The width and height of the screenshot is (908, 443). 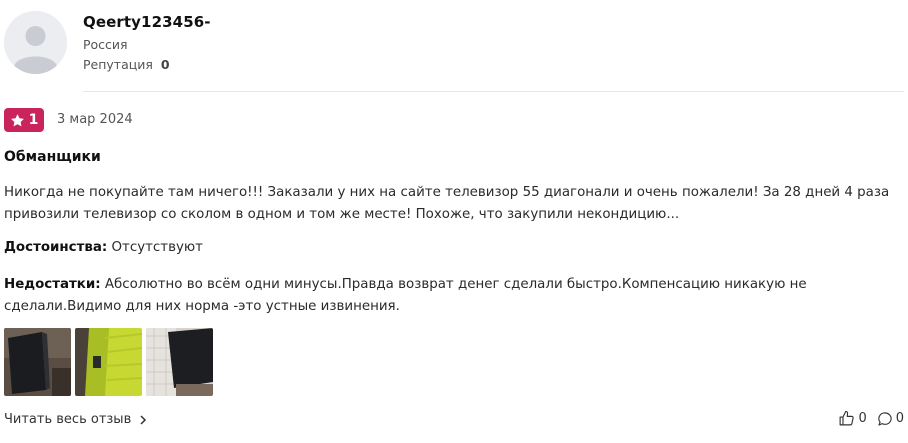 I want to click on pros-value: Отсутствуют, so click(x=157, y=247).